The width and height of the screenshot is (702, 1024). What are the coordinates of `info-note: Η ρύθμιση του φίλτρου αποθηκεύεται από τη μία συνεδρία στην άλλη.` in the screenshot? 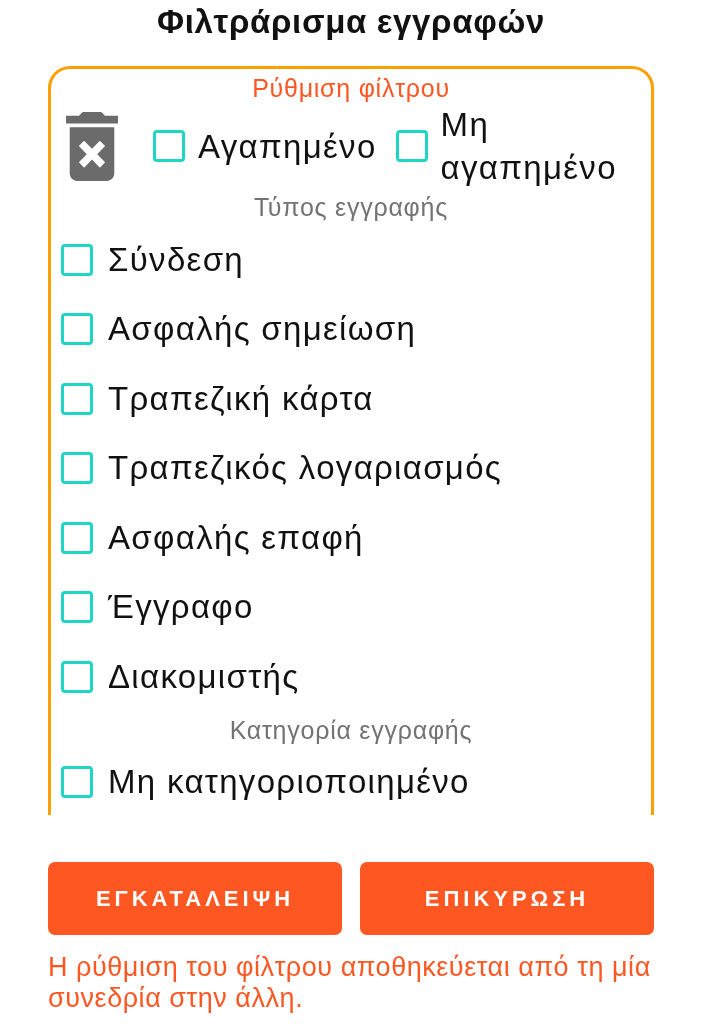 It's located at (350, 983).